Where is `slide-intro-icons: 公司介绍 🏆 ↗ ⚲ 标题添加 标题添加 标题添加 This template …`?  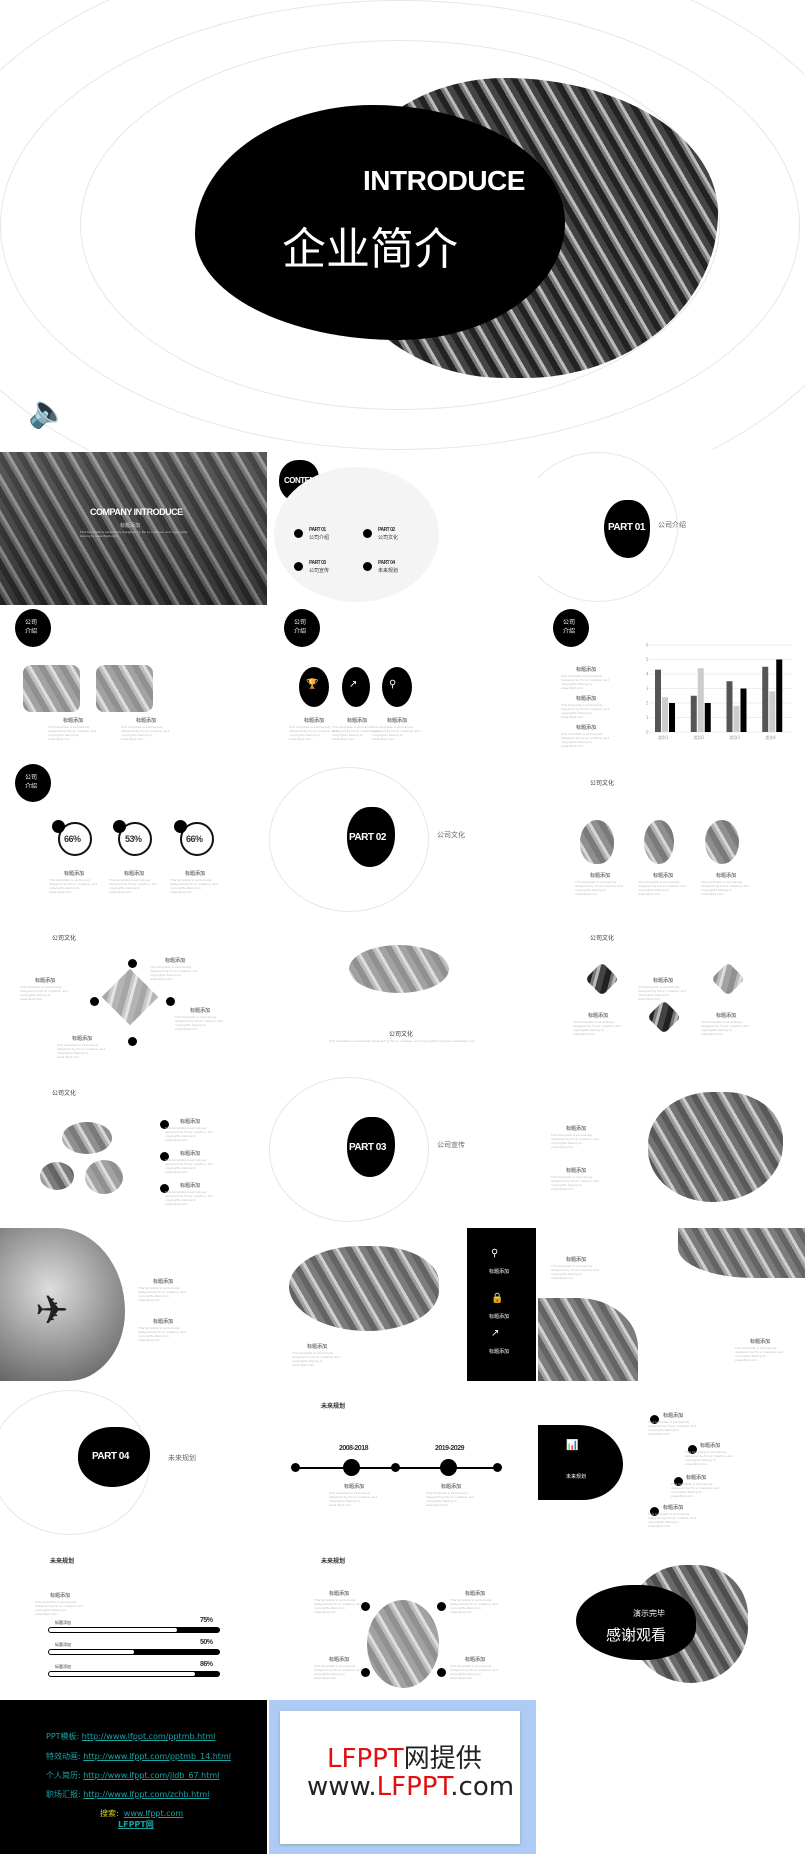 slide-intro-icons: 公司介绍 🏆 ↗ ⚲ 标题添加 标题添加 标题添加 This template … is located at coordinates (402, 683).